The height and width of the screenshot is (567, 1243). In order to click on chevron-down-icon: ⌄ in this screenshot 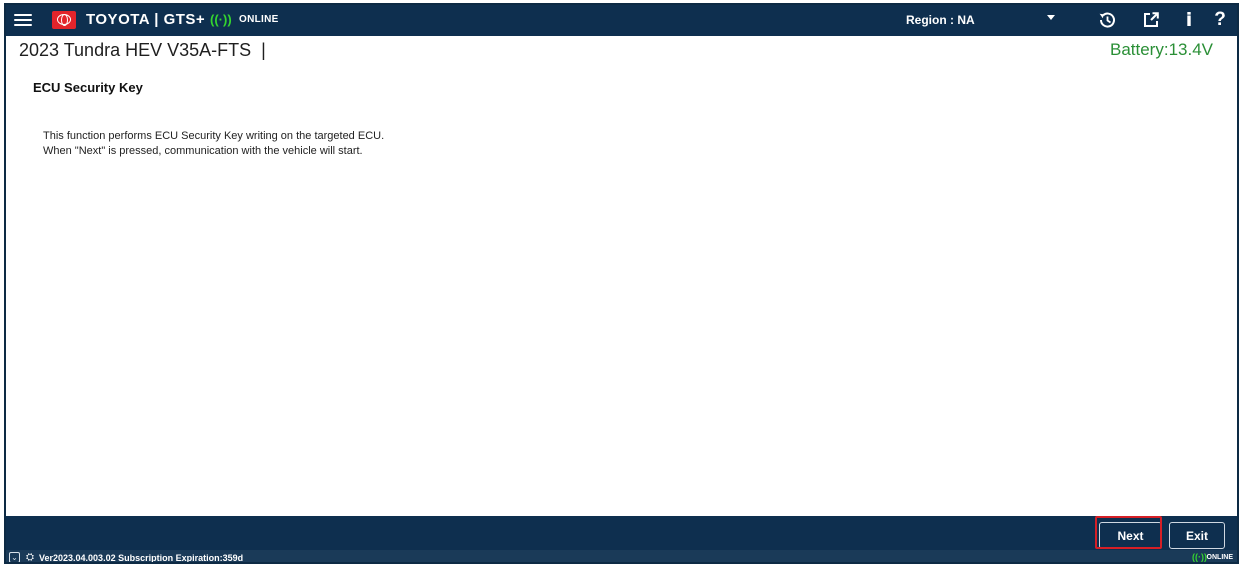, I will do `click(14, 557)`.